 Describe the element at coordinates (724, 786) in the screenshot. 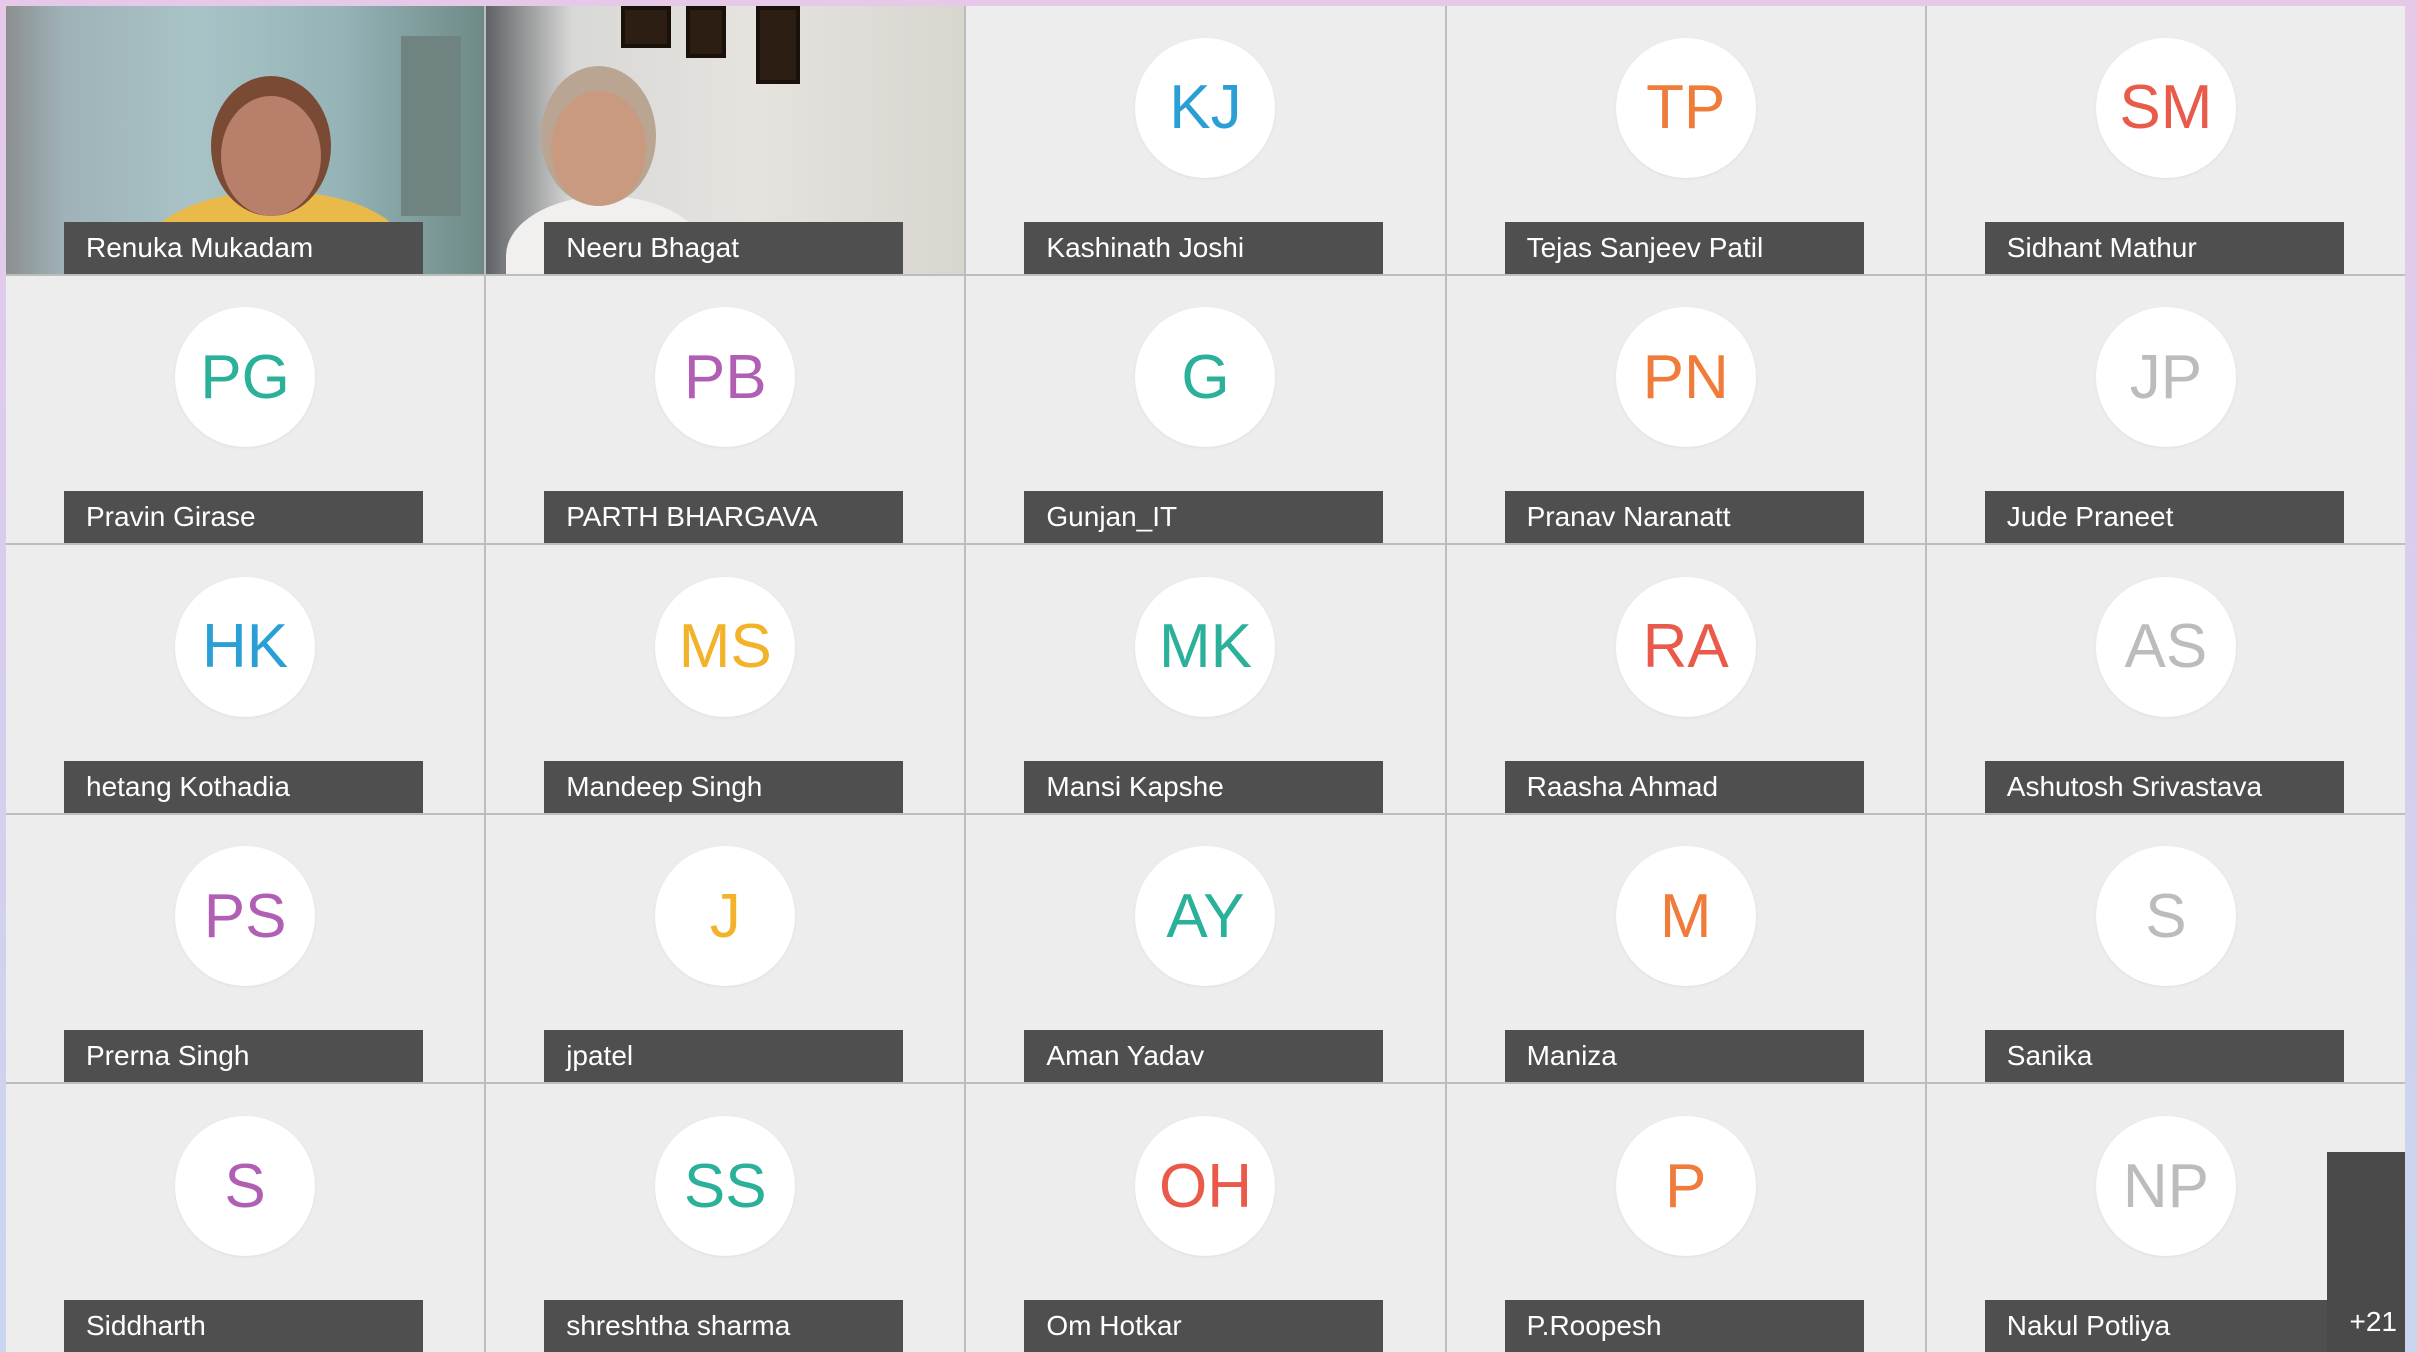

I see `participant-name: Mandeep Singh` at that location.